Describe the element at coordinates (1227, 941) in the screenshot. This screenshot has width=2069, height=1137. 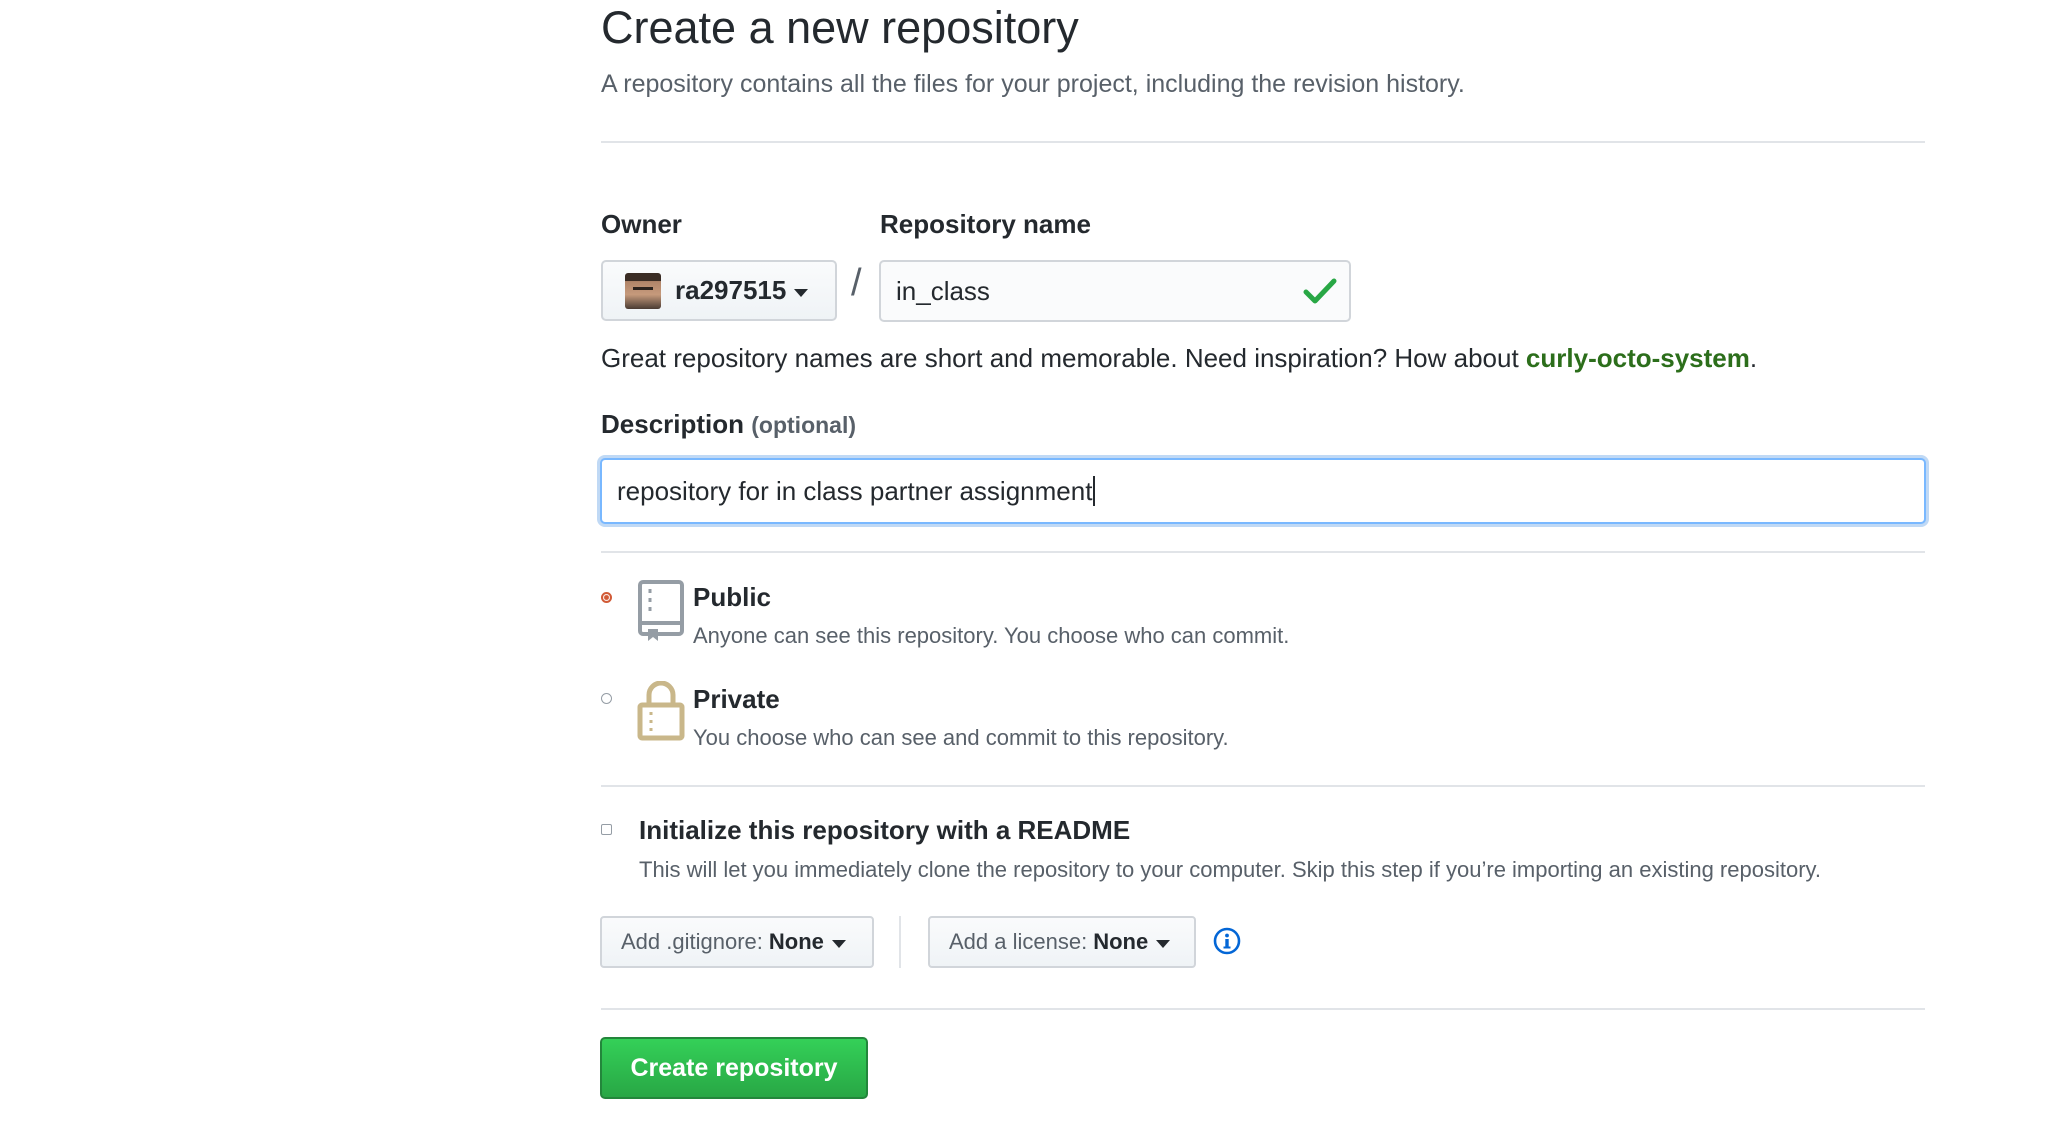
I see `info-icon` at that location.